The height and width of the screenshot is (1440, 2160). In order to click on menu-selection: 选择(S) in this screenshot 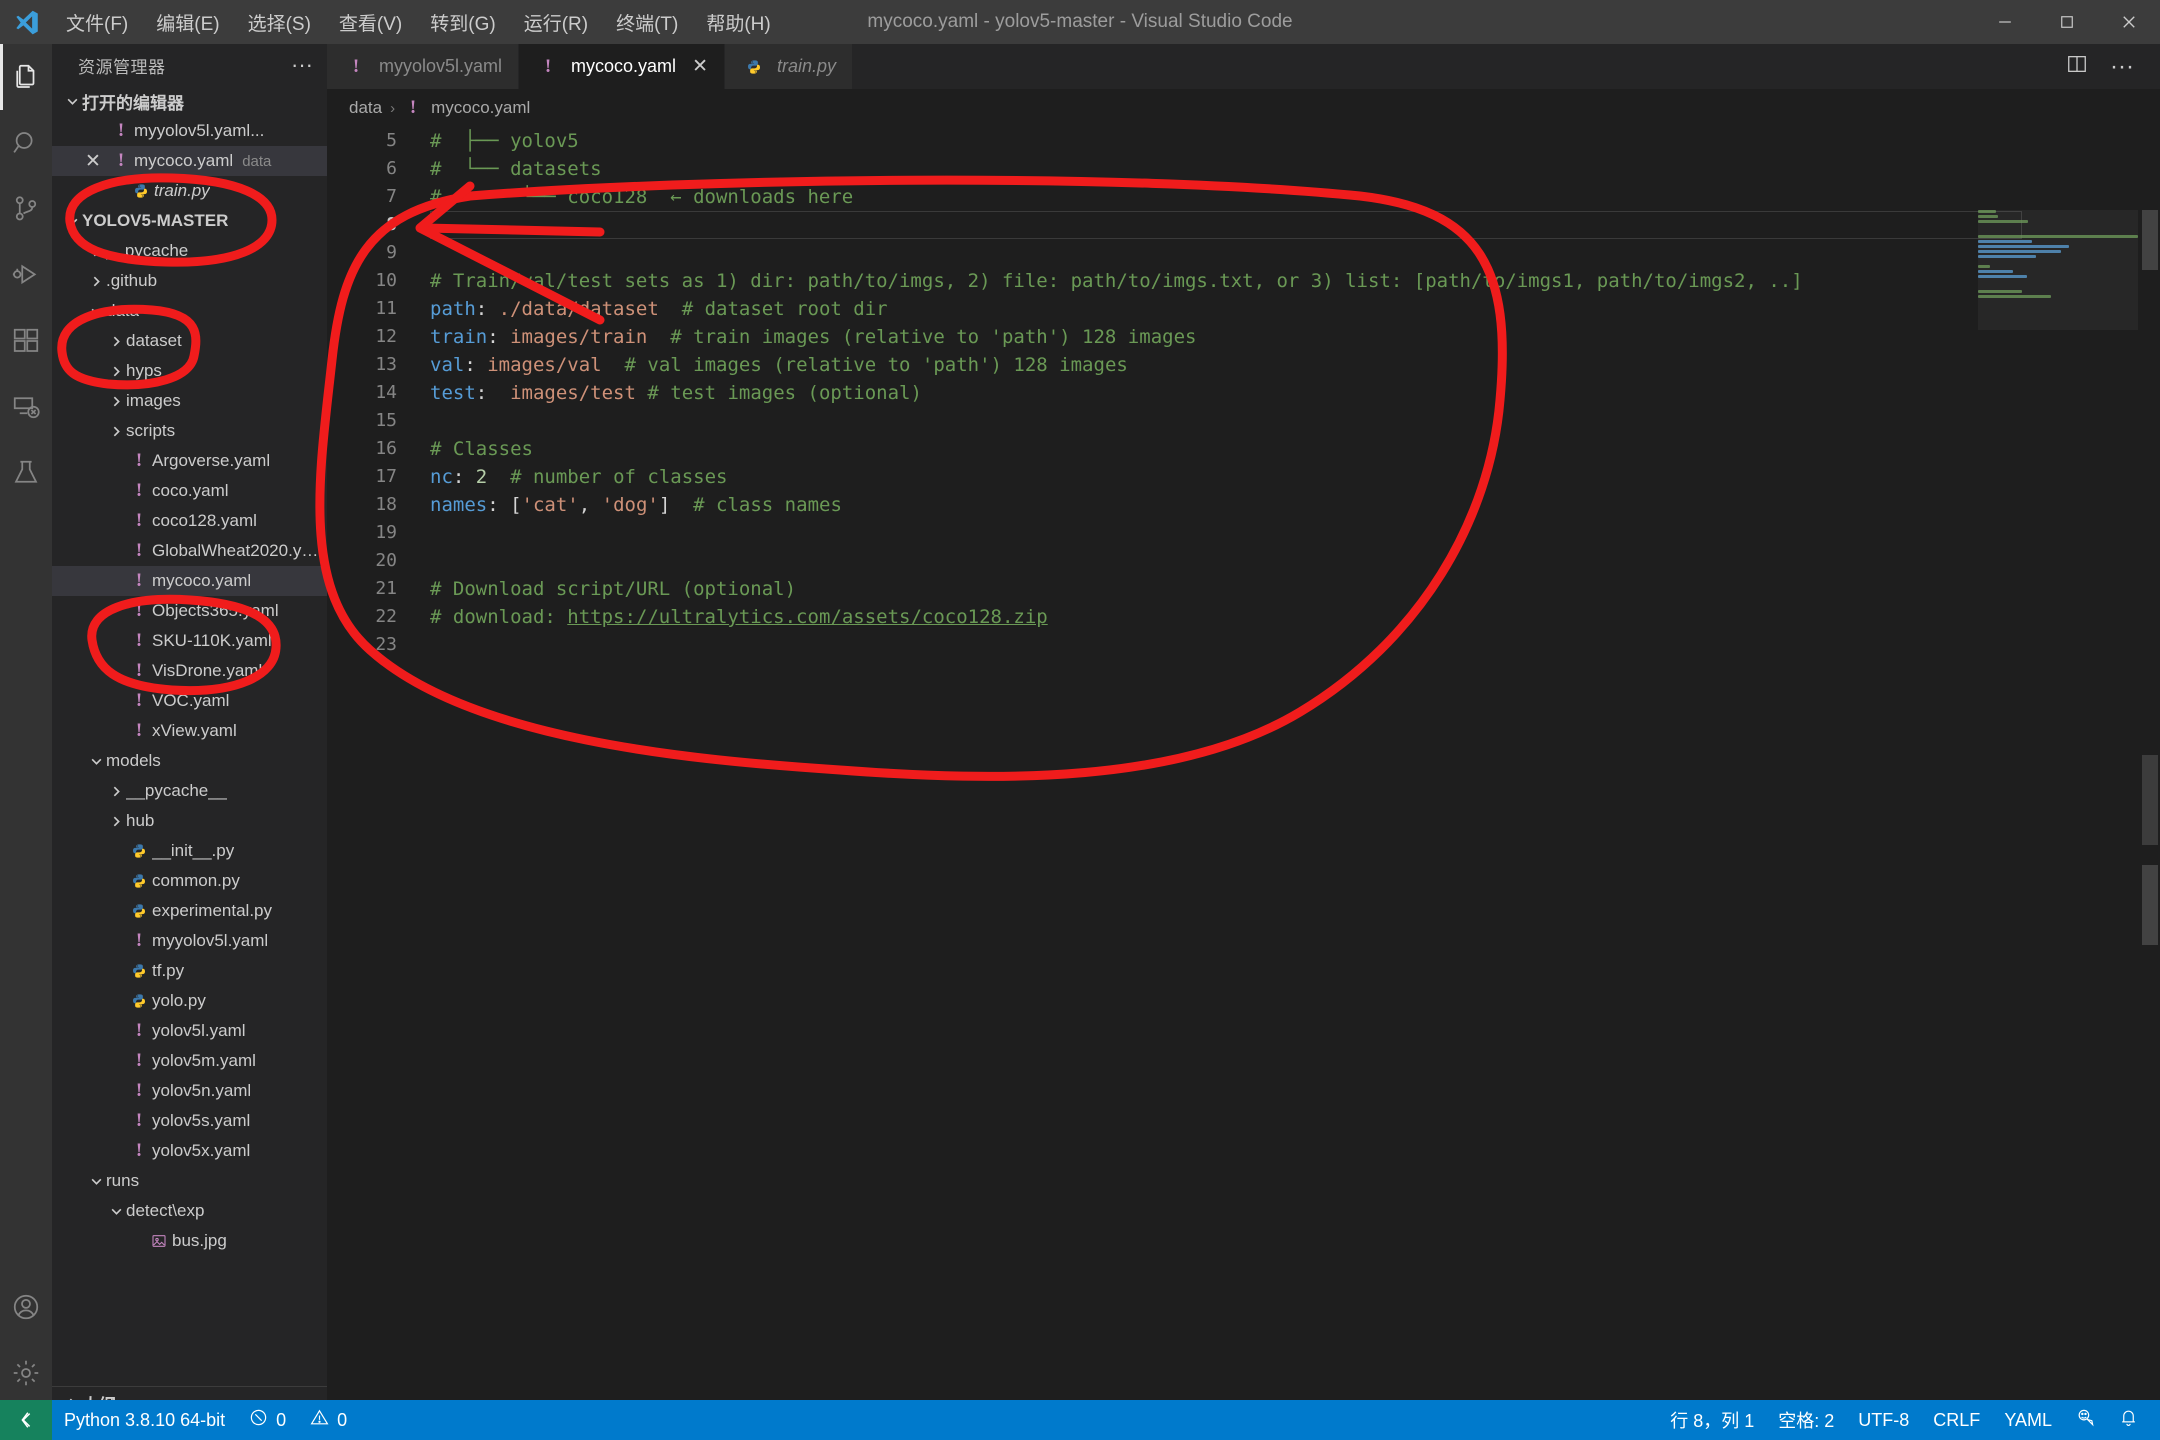, I will do `click(279, 22)`.